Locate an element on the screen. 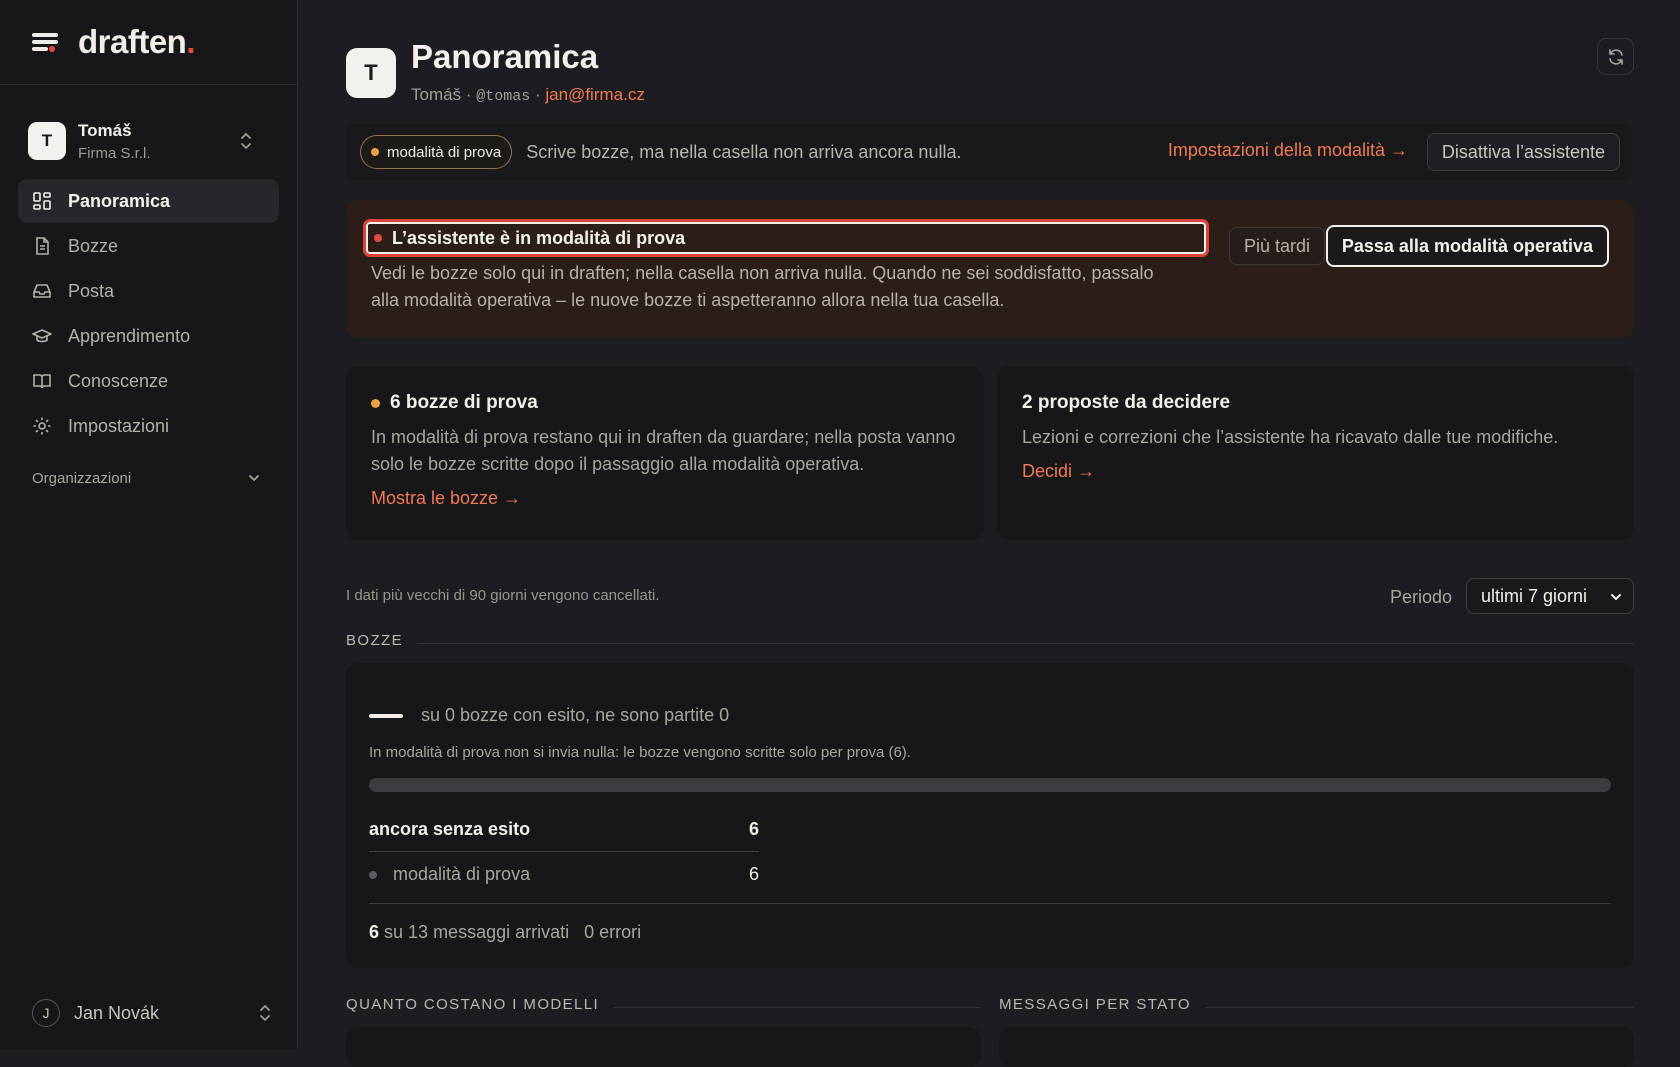 The image size is (1680, 1067). drafts-summary: su 0 bozze con esito, ne sono partite 0 is located at coordinates (575, 715).